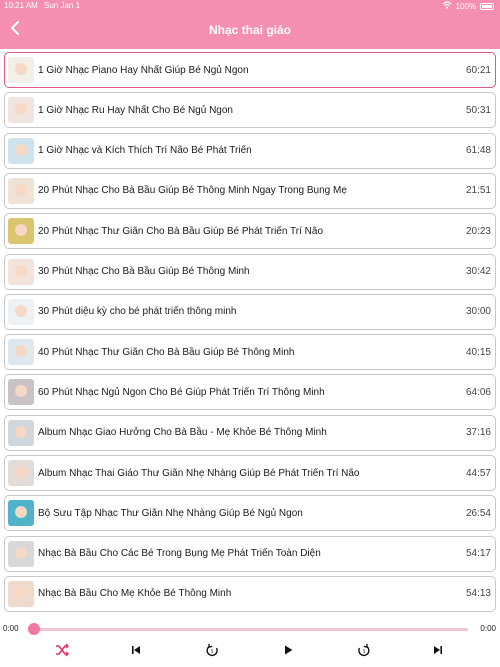 Image resolution: width=500 pixels, height=667 pixels. What do you see at coordinates (478, 231) in the screenshot?
I see `track-duration: 20:23` at bounding box center [478, 231].